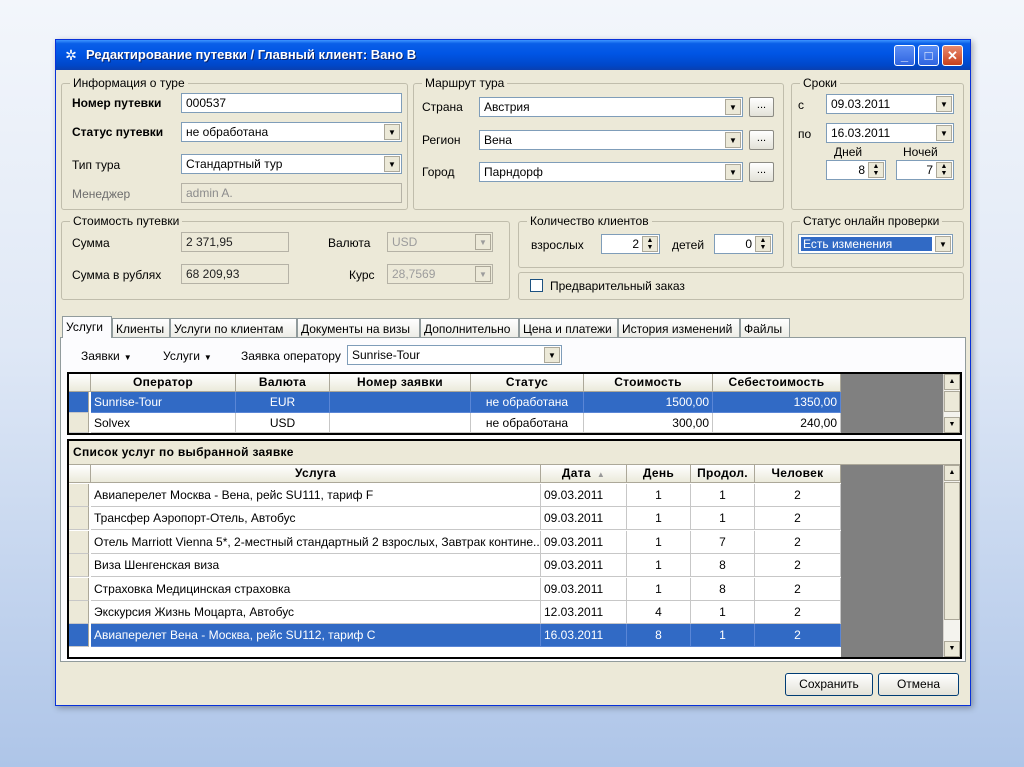  What do you see at coordinates (283, 423) in the screenshot?
I see `table-cell: USD` at bounding box center [283, 423].